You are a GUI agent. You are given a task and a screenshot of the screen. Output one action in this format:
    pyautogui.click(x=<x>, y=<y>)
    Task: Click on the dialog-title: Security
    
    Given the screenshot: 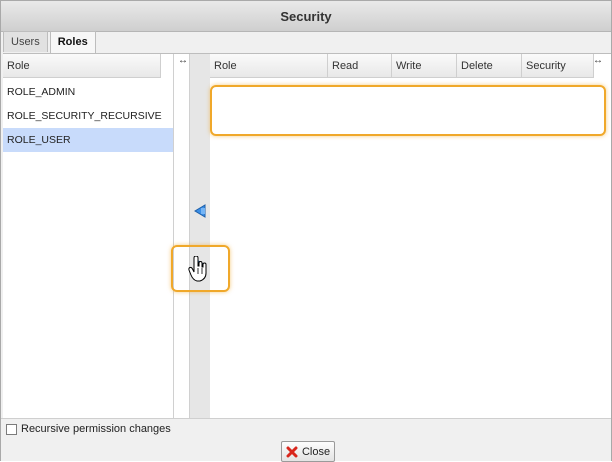 What is the action you would take?
    pyautogui.click(x=306, y=16)
    